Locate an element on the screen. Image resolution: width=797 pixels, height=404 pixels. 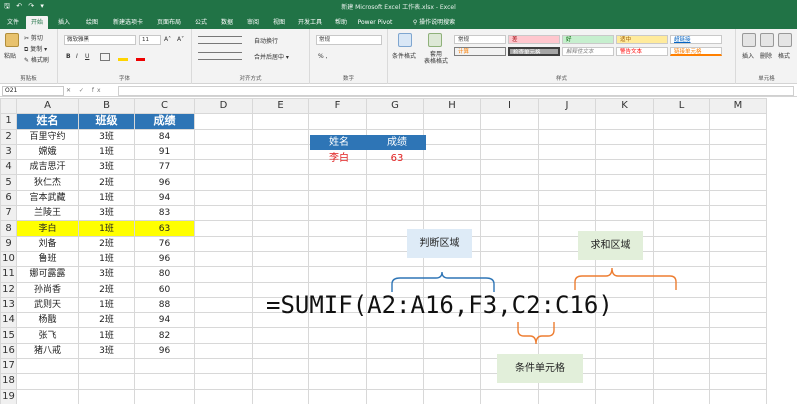
brace-range is located at coordinates (443, 281).